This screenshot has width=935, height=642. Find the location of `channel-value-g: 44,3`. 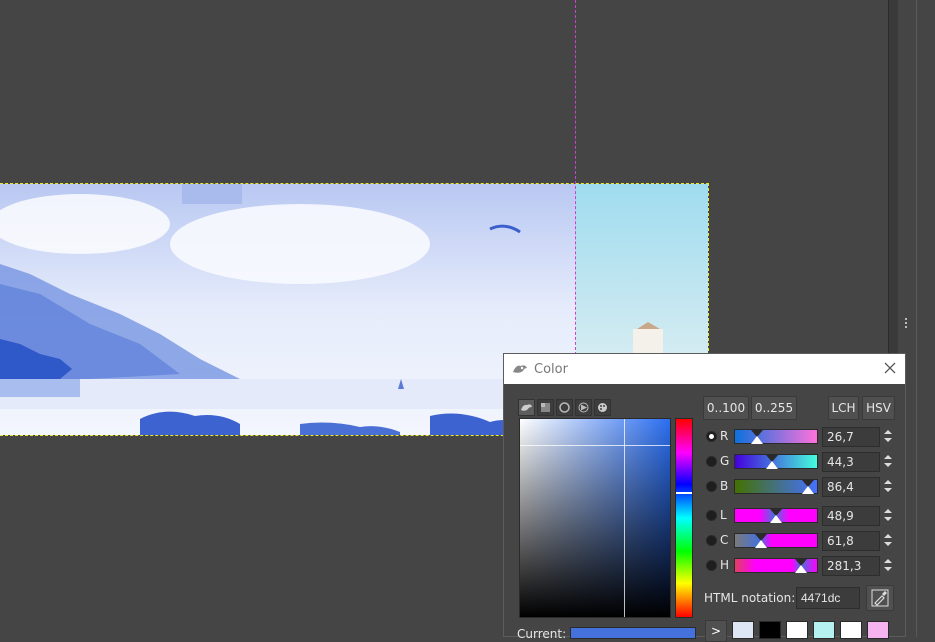

channel-value-g: 44,3 is located at coordinates (851, 462).